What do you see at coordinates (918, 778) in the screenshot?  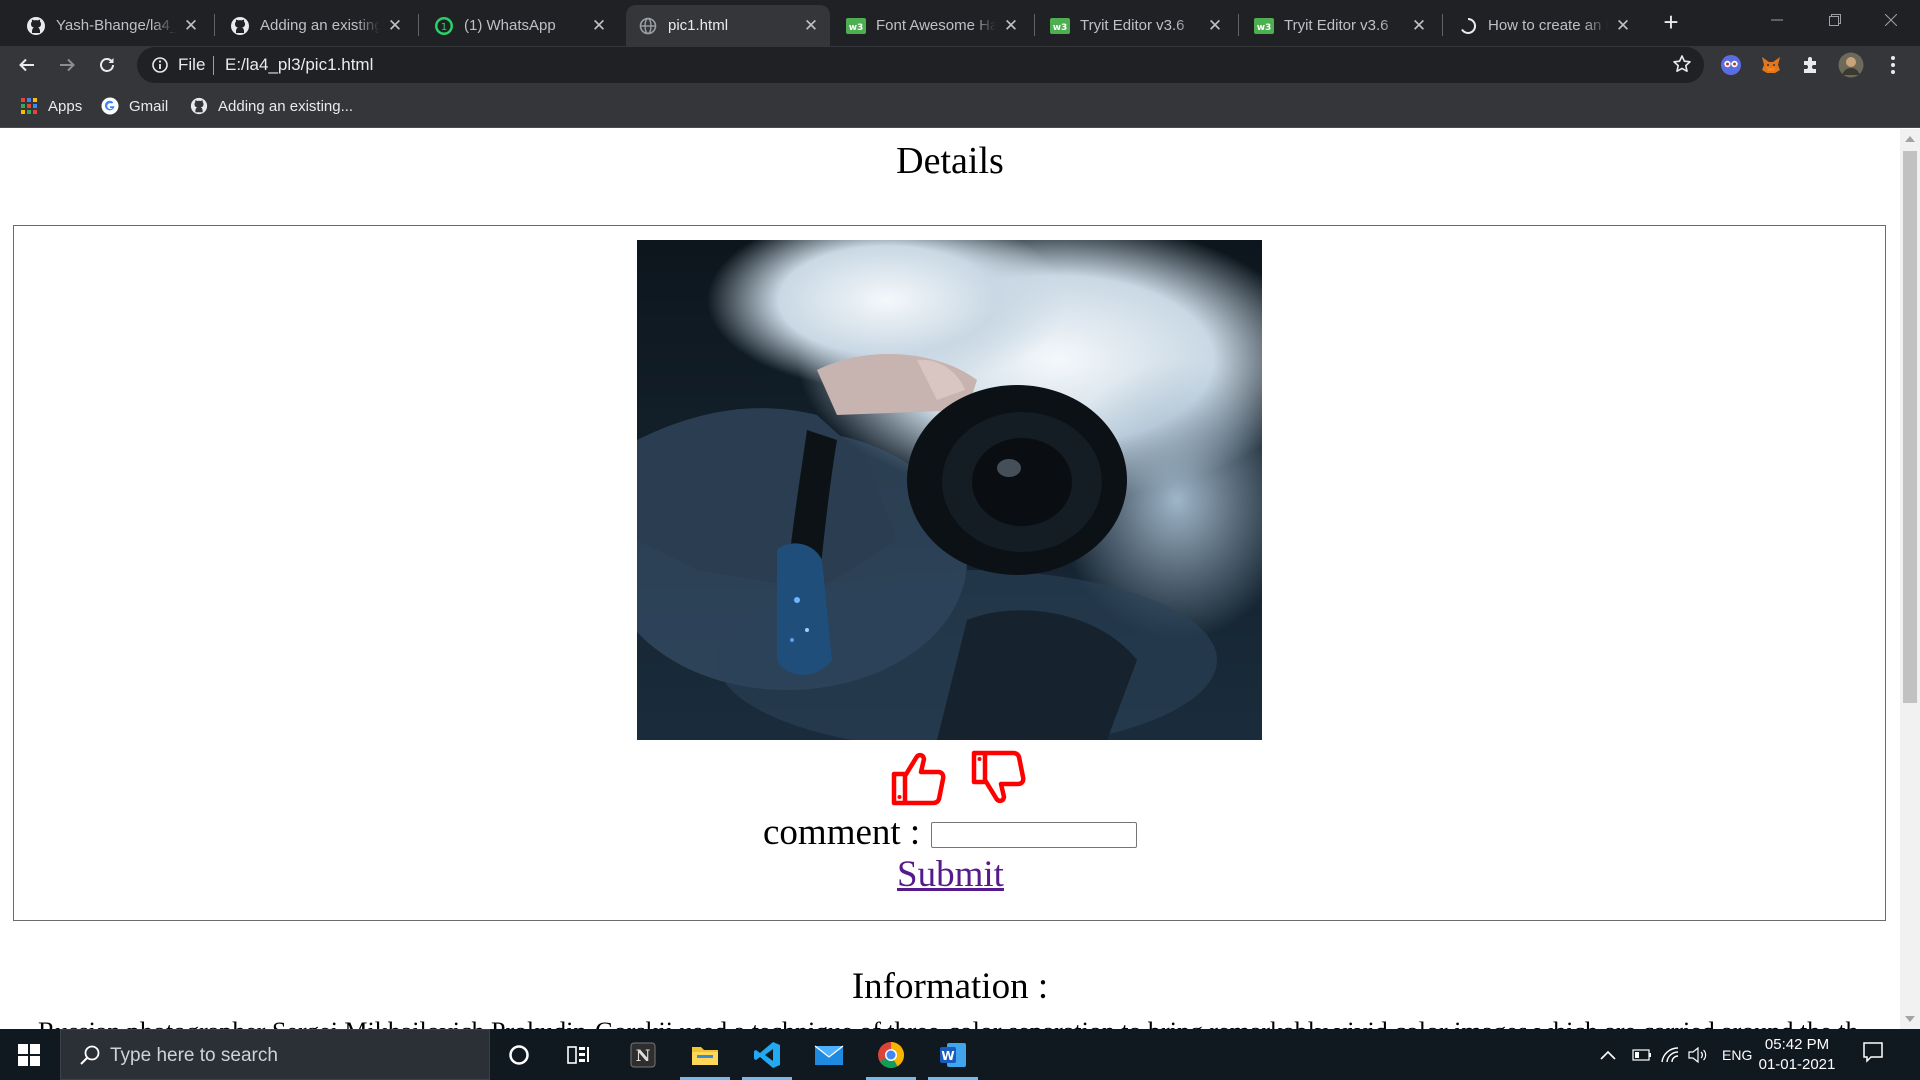 I see `thumbs-up-icon` at bounding box center [918, 778].